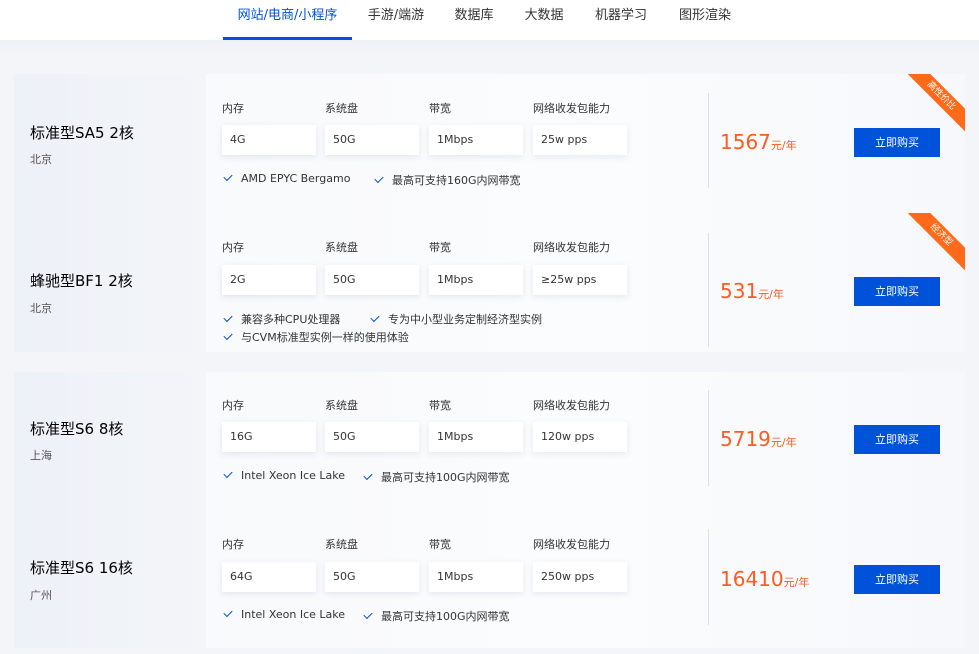 The width and height of the screenshot is (979, 654). Describe the element at coordinates (269, 437) in the screenshot. I see `memory-select: 16G` at that location.